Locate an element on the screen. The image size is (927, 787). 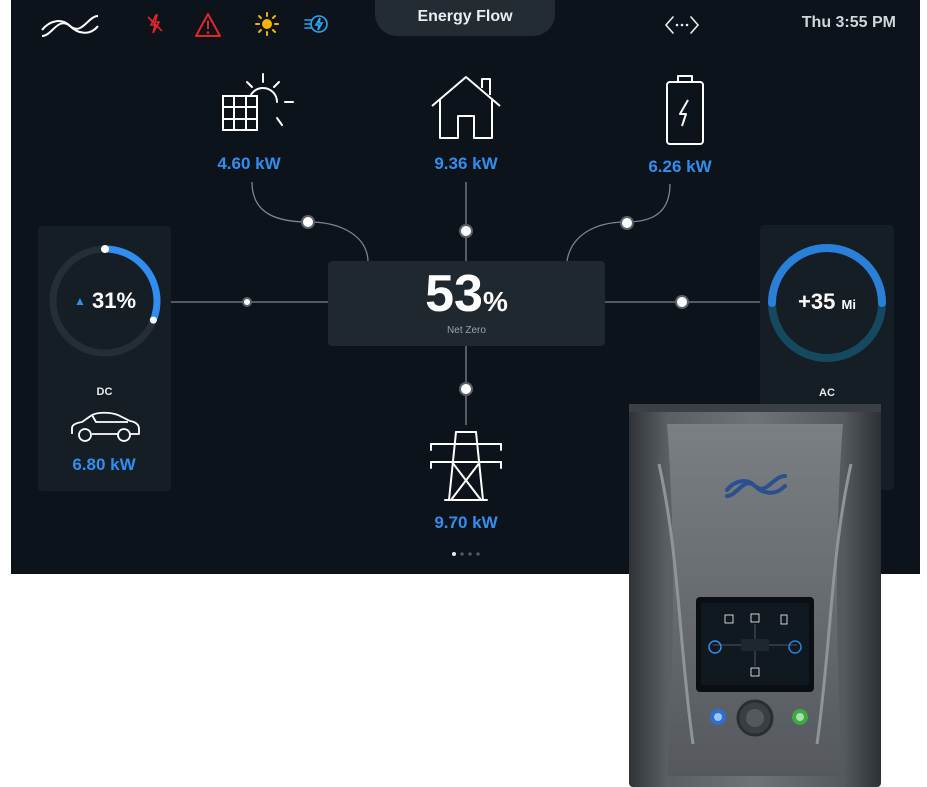
ac-label: AC is located at coordinates (827, 393).